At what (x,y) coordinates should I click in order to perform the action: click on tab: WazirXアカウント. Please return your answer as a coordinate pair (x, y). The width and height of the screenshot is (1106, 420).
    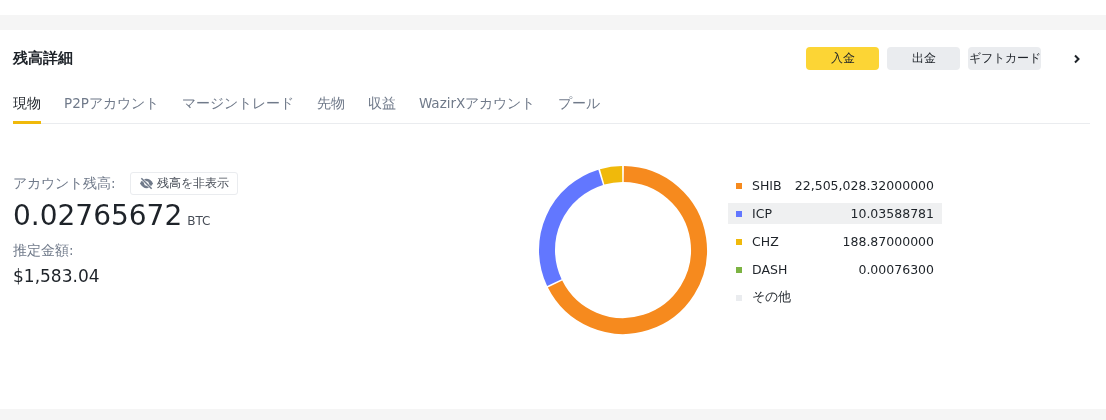
    Looking at the image, I should click on (477, 107).